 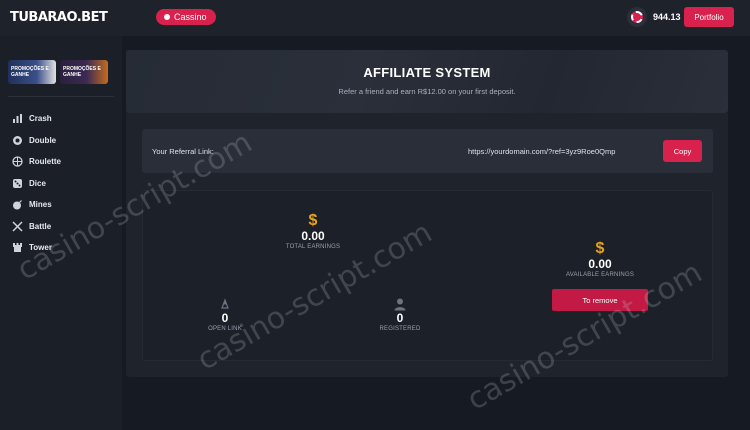 I want to click on chip-icon, so click(x=637, y=17).